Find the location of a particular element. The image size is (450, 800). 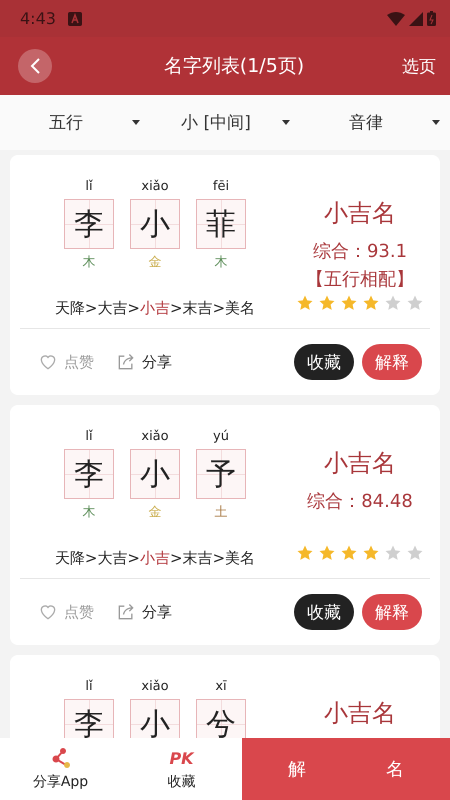

battery-icon is located at coordinates (431, 18).